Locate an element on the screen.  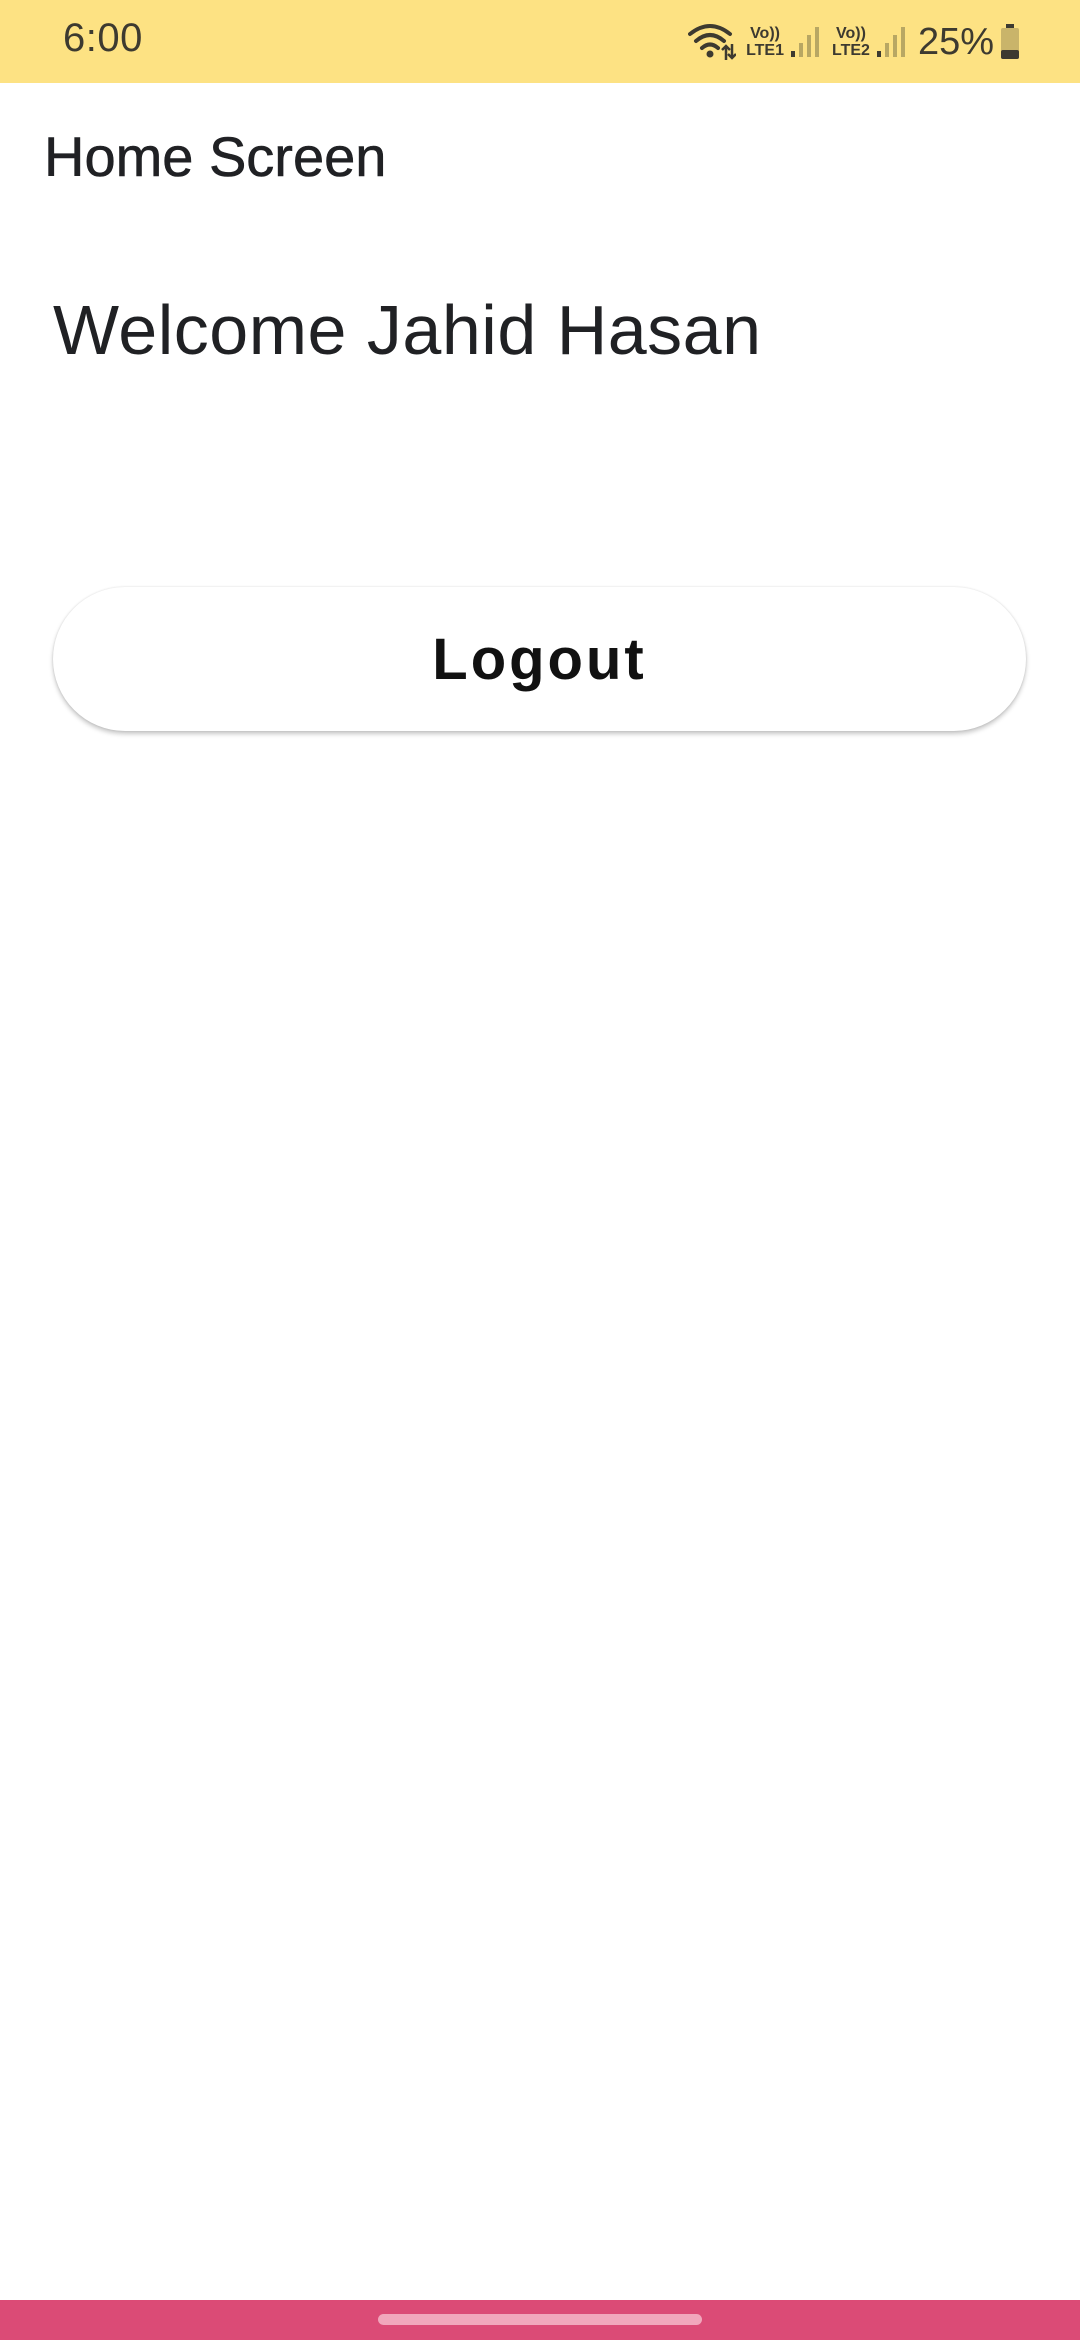
status-icons: Vo)) LTE1 Vo)) LTE2 25% is located at coordinates (854, 42).